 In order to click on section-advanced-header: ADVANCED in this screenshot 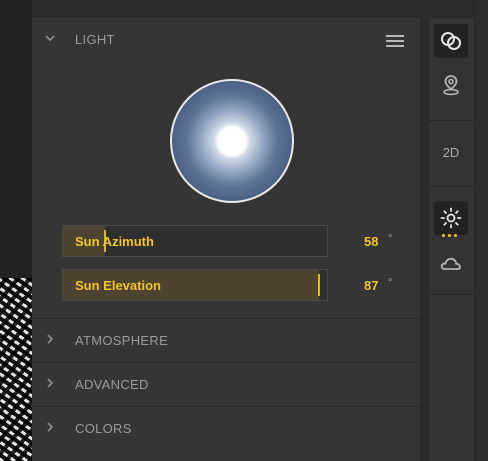, I will do `click(226, 384)`.